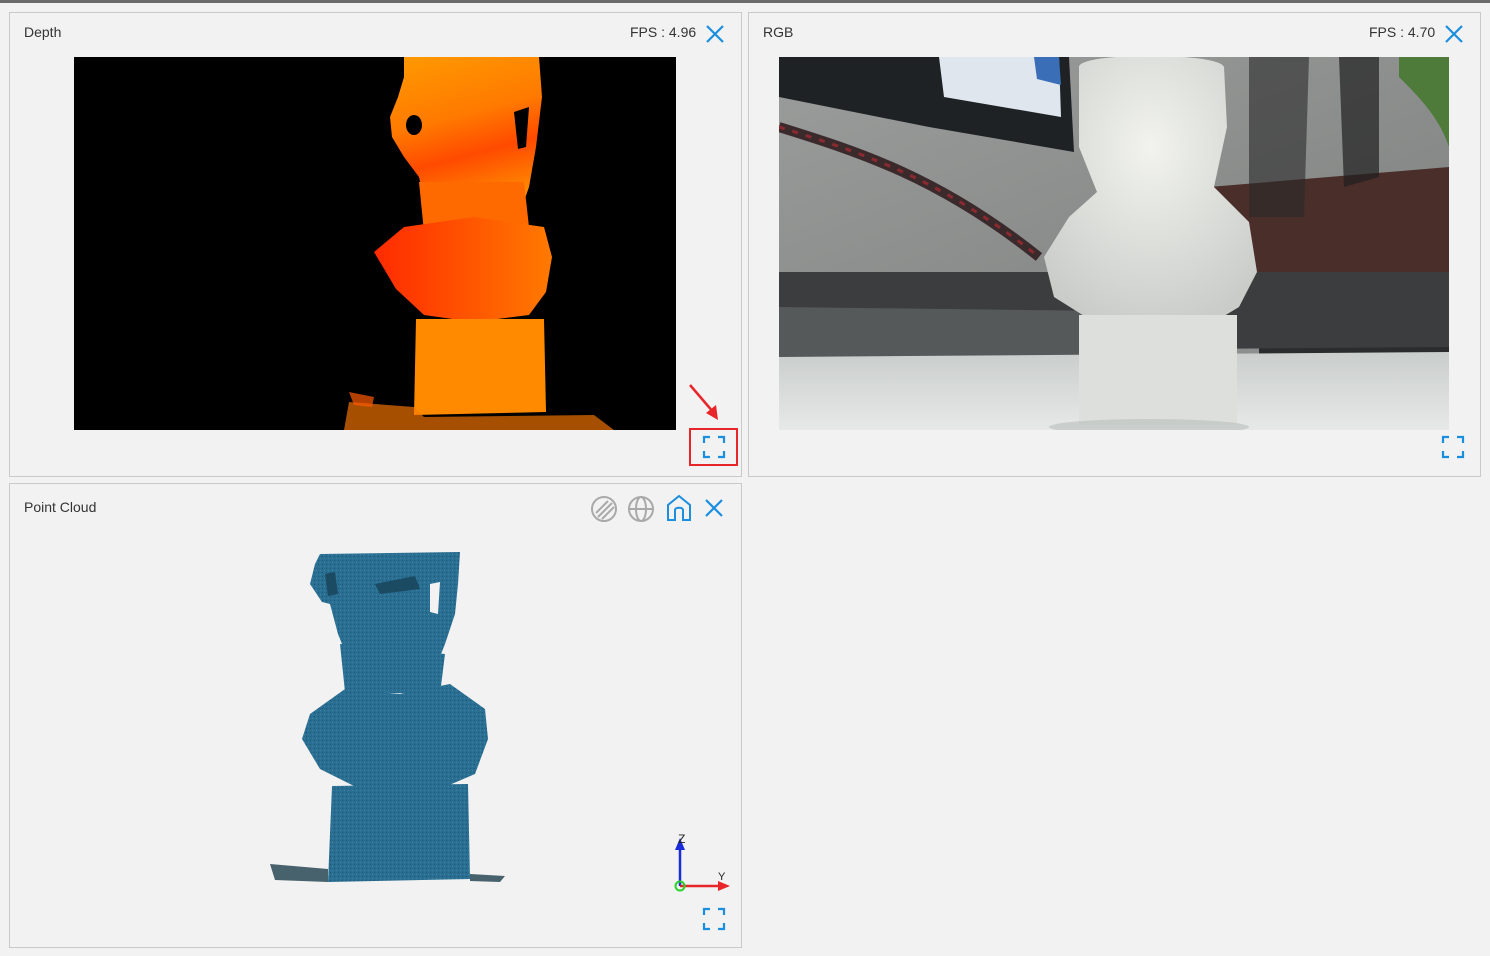 This screenshot has width=1490, height=956. I want to click on rgb-fps-readout: FPS : 4.70, so click(1402, 32).